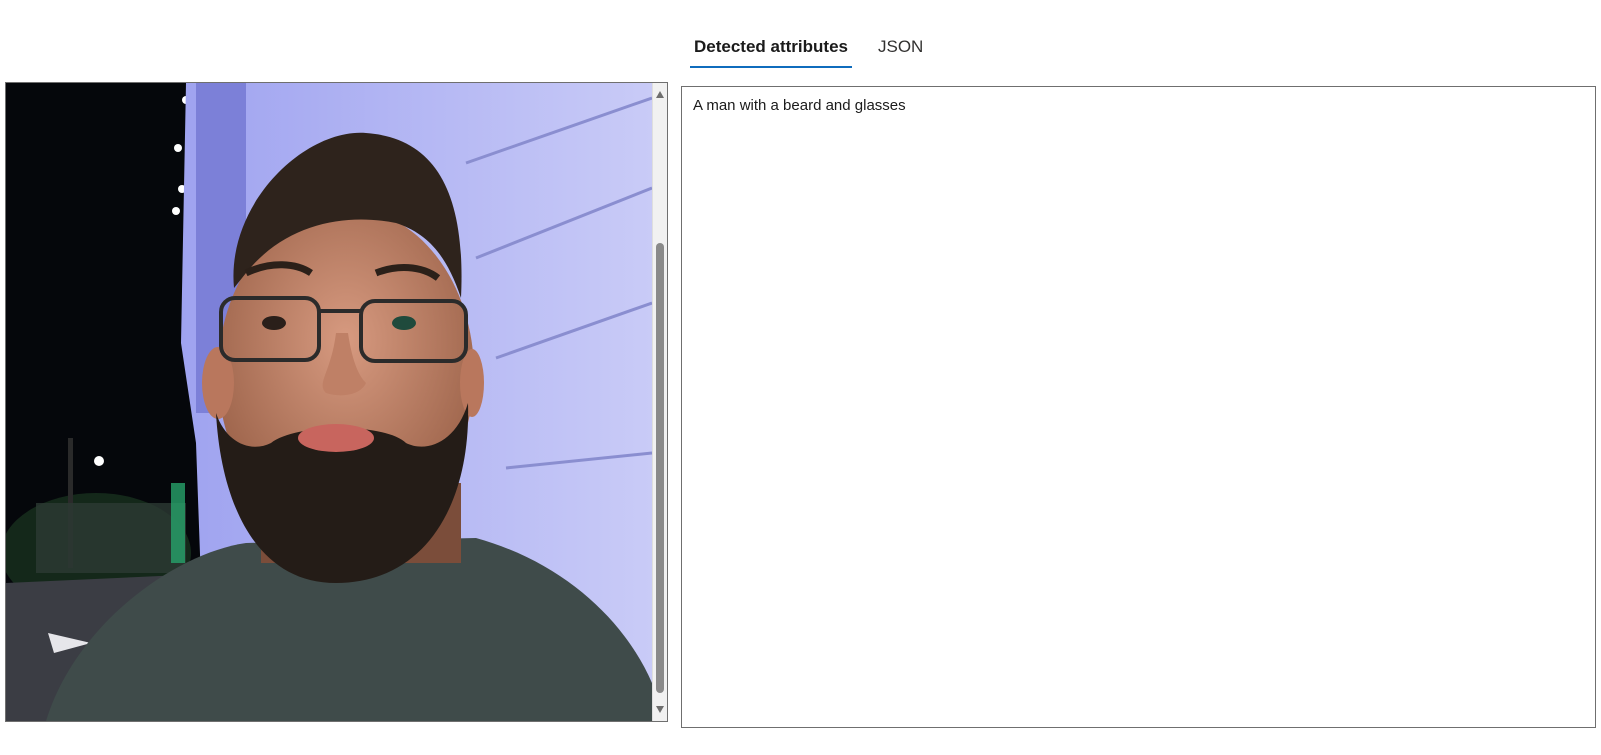  I want to click on image-scrollbar, so click(659, 402).